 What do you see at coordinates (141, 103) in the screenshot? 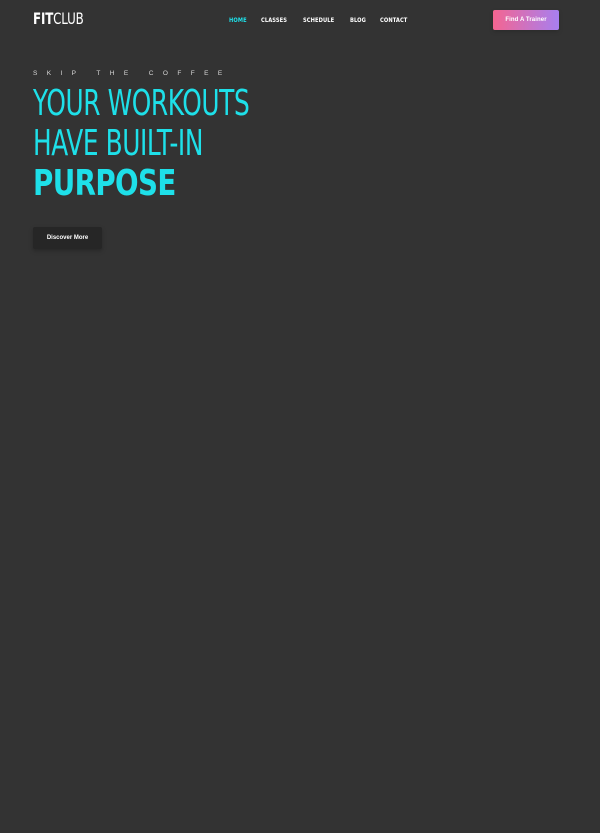
I see `hero-title-line-1: YOUR WORKOUTS` at bounding box center [141, 103].